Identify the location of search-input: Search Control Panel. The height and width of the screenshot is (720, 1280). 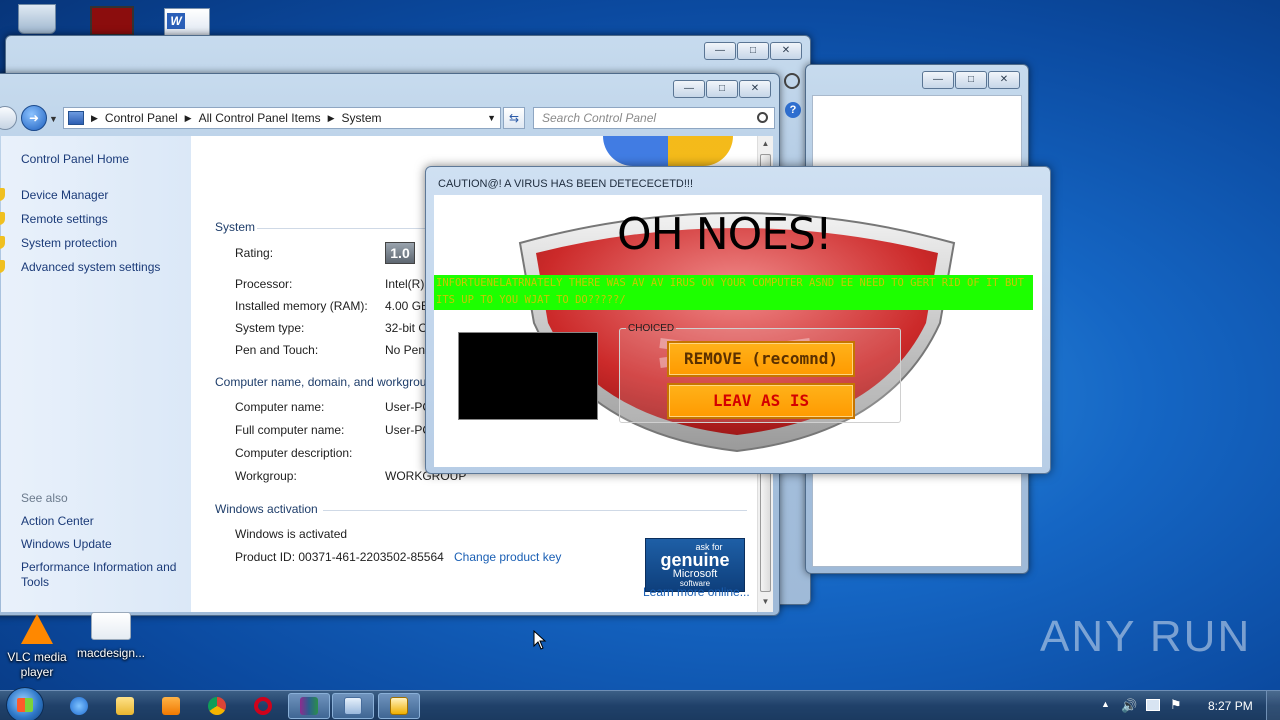
(654, 118).